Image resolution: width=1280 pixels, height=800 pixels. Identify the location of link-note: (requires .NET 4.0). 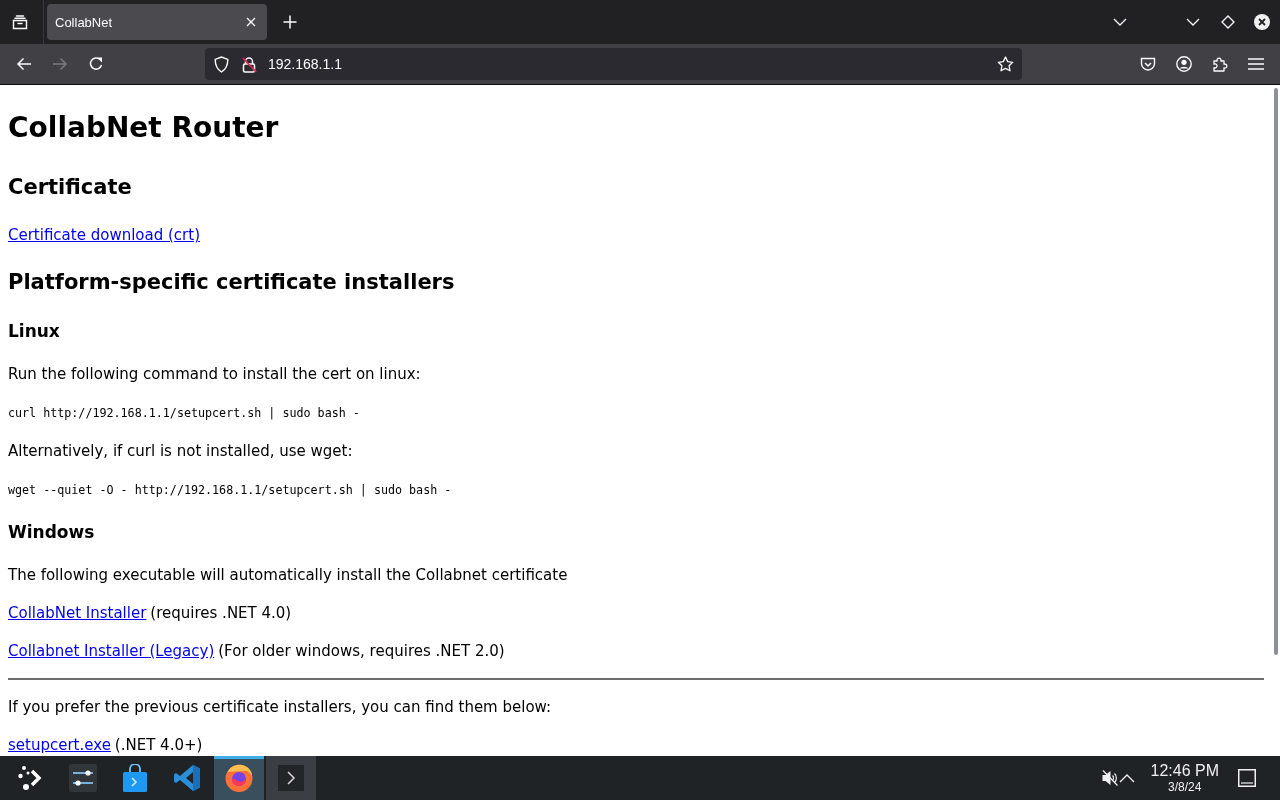
(221, 613).